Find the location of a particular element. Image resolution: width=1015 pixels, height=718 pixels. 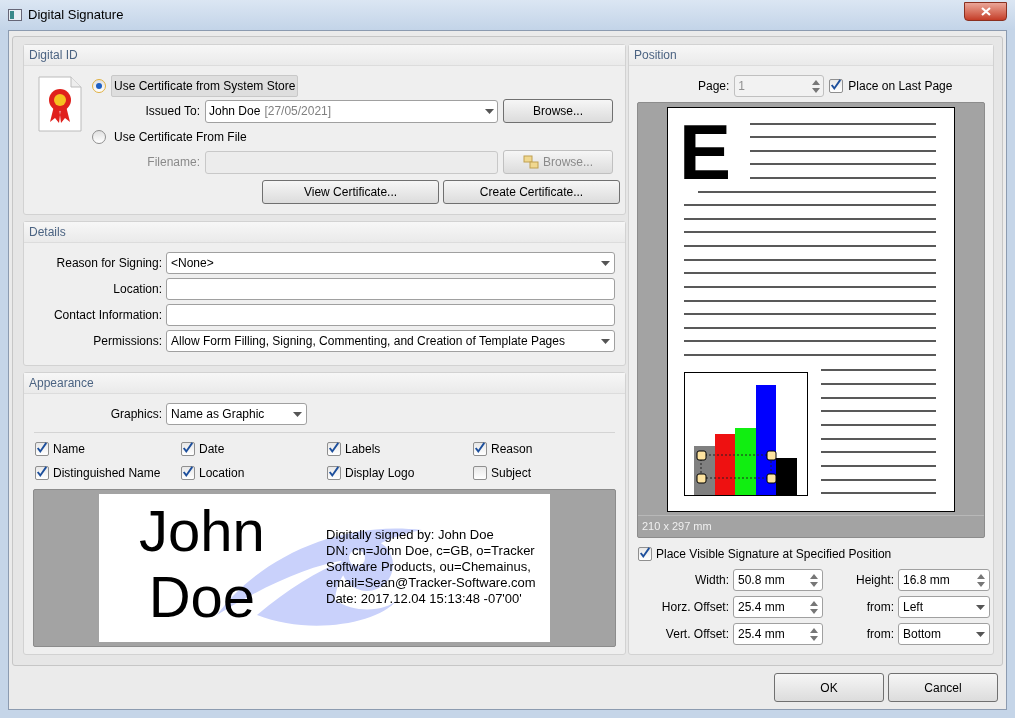

field-label: Reason for Signing: is located at coordinates (108, 263).